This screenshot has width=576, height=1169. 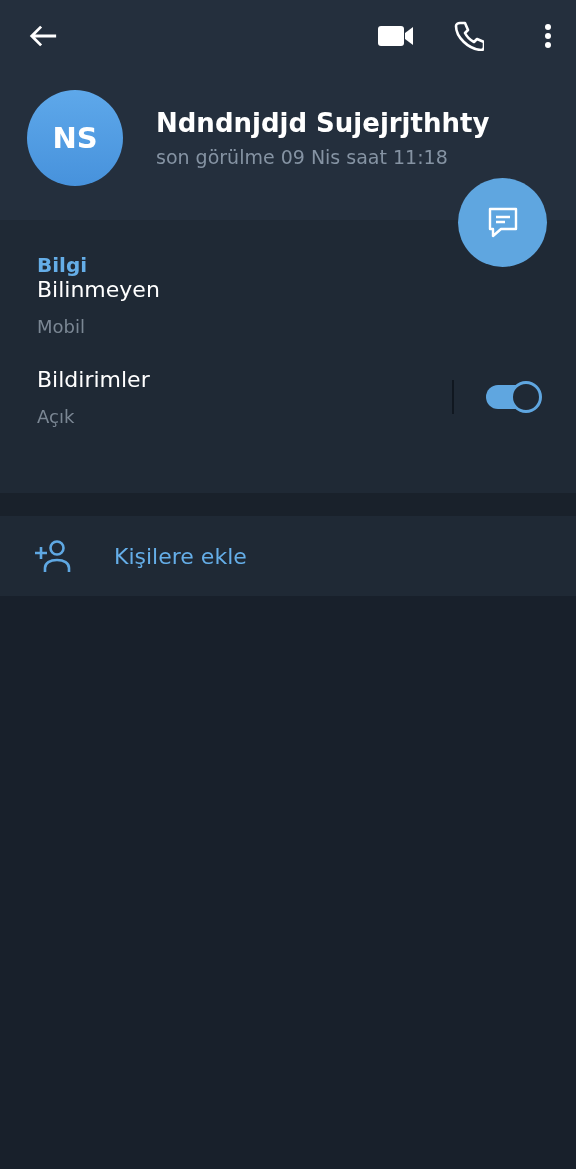 What do you see at coordinates (94, 379) in the screenshot?
I see `info-value: Bildirimler` at bounding box center [94, 379].